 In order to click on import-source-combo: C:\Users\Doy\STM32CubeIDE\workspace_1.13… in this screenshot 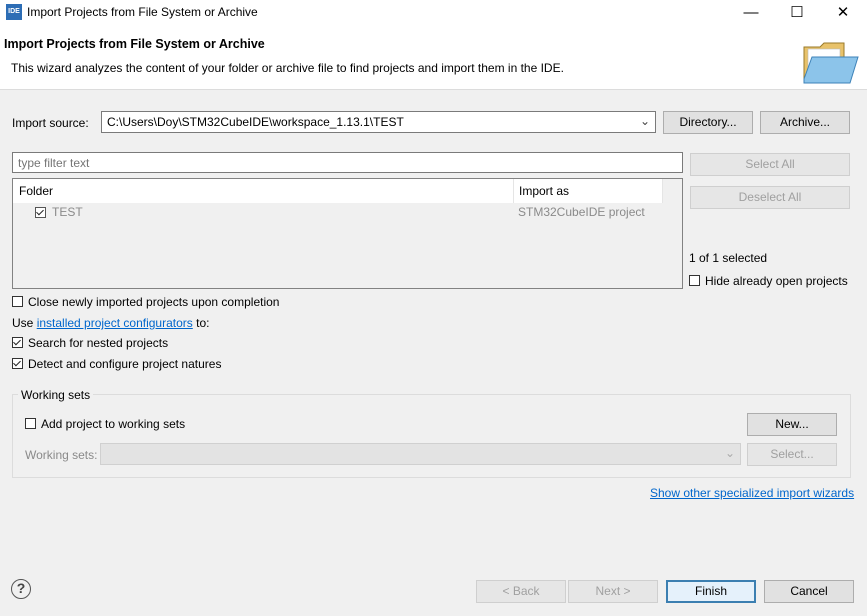, I will do `click(378, 122)`.